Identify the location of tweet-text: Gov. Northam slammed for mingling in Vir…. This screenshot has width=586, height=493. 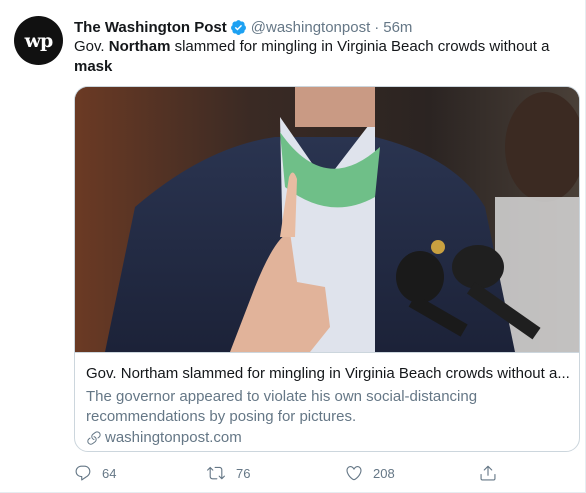
(324, 57).